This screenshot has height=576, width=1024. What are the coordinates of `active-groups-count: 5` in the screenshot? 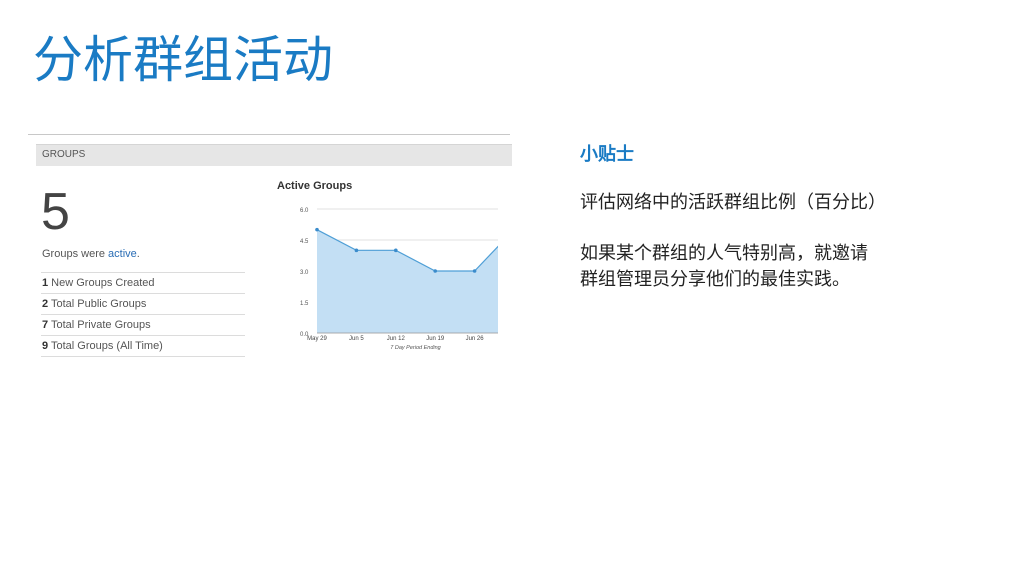 It's located at (55, 212).